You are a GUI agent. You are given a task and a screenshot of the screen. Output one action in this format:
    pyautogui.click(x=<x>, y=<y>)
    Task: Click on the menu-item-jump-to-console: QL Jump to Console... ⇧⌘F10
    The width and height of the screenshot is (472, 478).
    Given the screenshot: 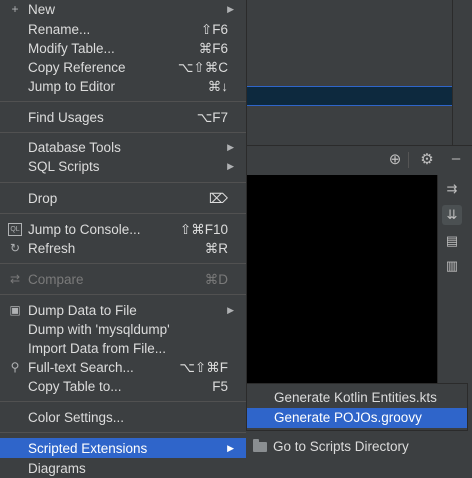 What is the action you would take?
    pyautogui.click(x=123, y=229)
    